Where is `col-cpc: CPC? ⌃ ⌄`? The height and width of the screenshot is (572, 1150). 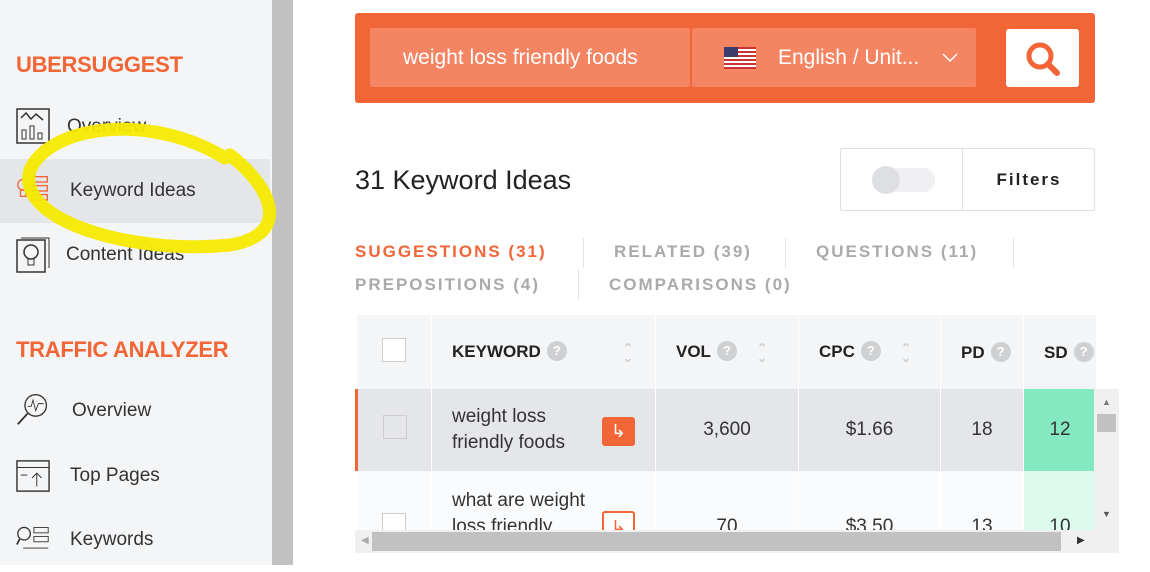 col-cpc: CPC? ⌃ ⌄ is located at coordinates (869, 352).